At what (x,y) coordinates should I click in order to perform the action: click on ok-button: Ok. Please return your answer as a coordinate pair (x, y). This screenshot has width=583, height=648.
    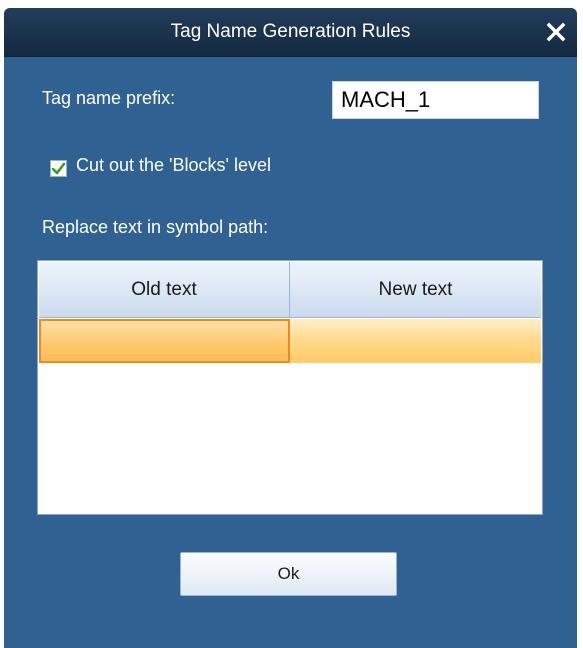
    Looking at the image, I should click on (288, 574).